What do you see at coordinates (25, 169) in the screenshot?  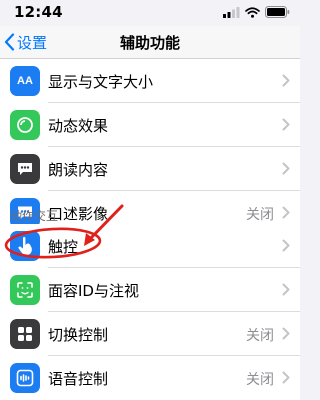 I see `speech-bubble-icon` at bounding box center [25, 169].